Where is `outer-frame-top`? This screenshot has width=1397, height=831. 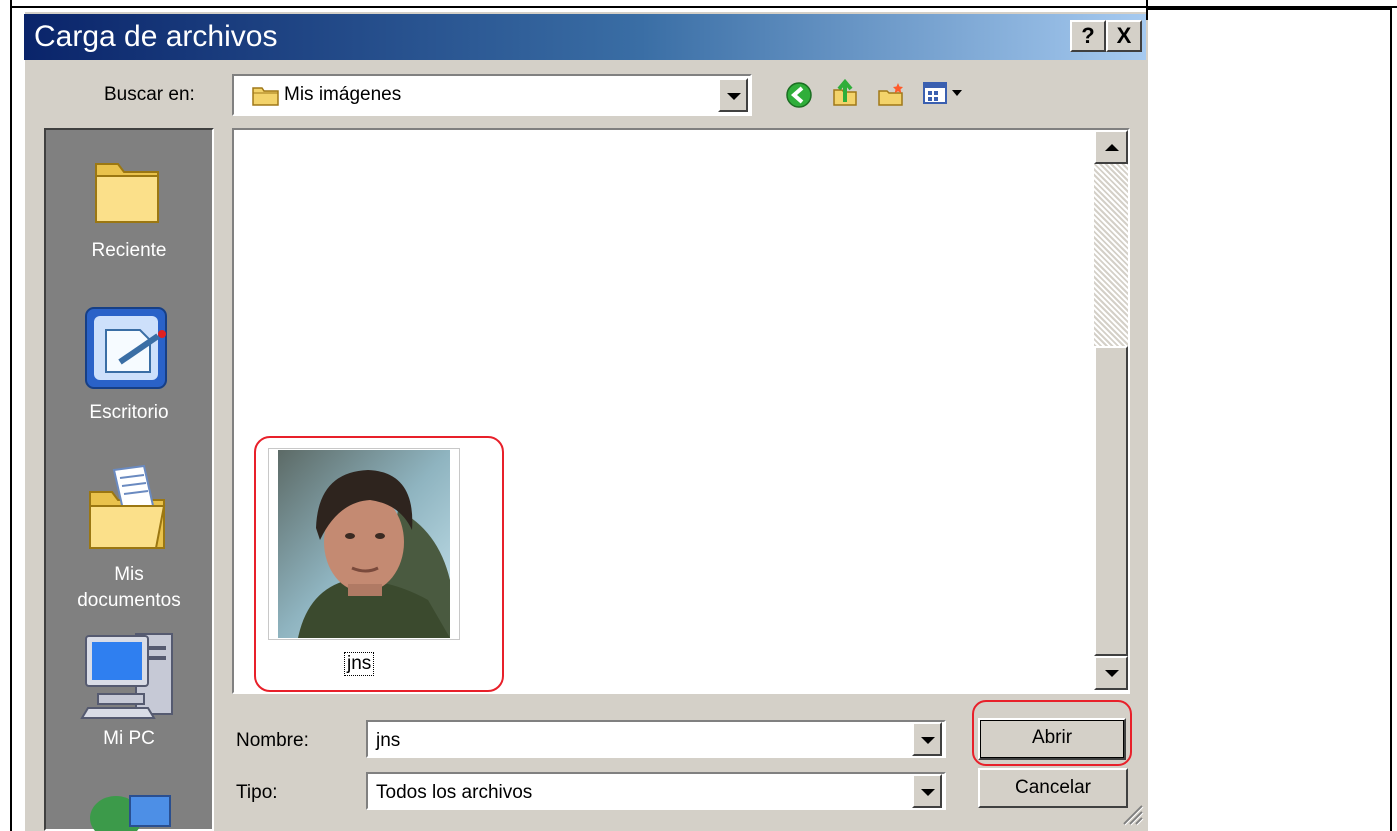 outer-frame-top is located at coordinates (698, 4).